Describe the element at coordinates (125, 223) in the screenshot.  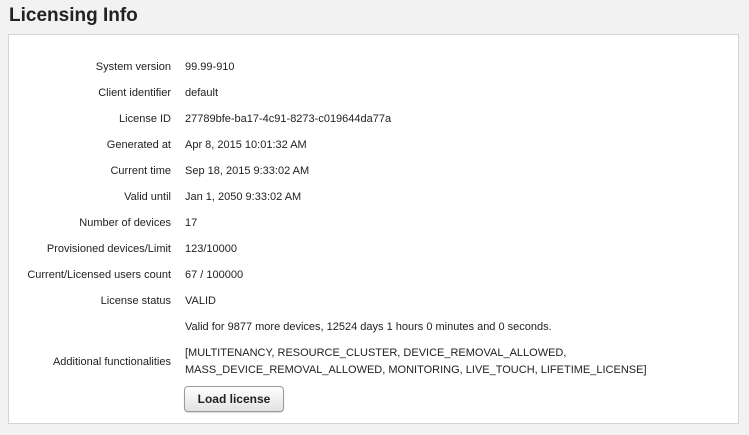
I see `row-label: Number of devices` at that location.